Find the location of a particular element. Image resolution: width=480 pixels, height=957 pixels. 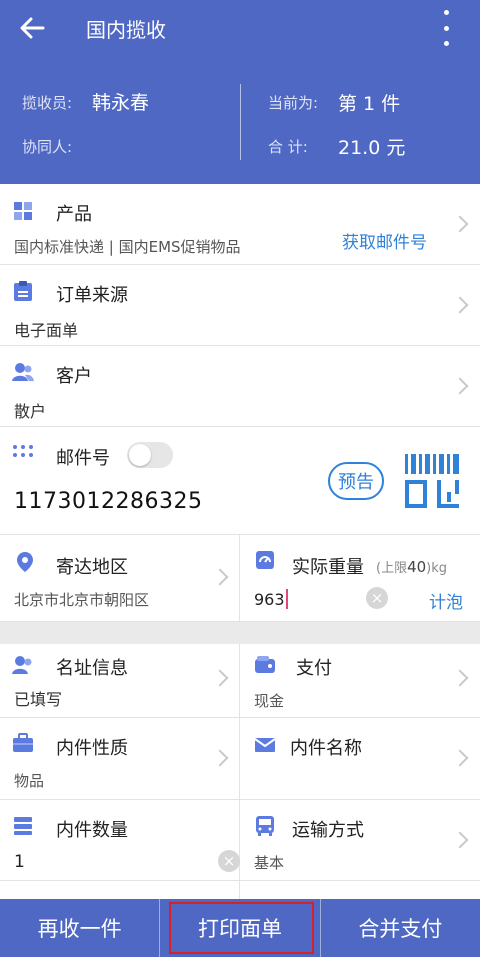

destination-title: 寄达地区 is located at coordinates (92, 567).